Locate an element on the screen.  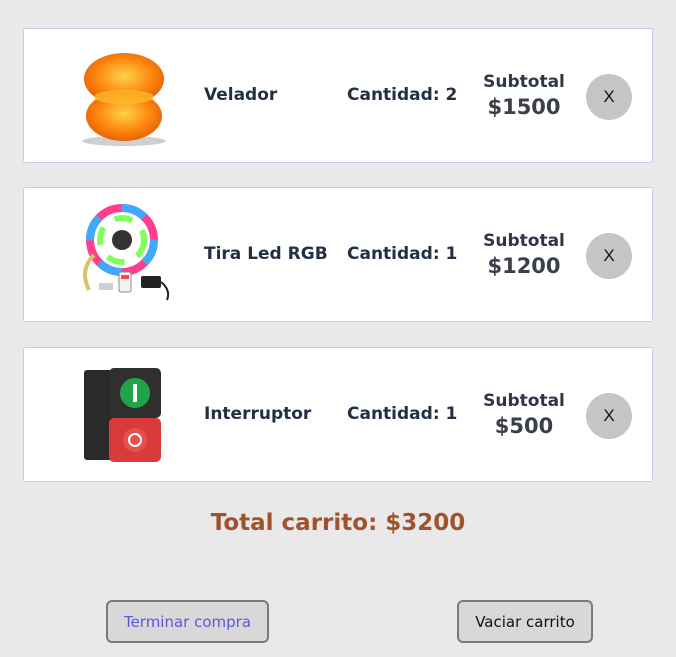
lamp-product-image is located at coordinates (124, 99).